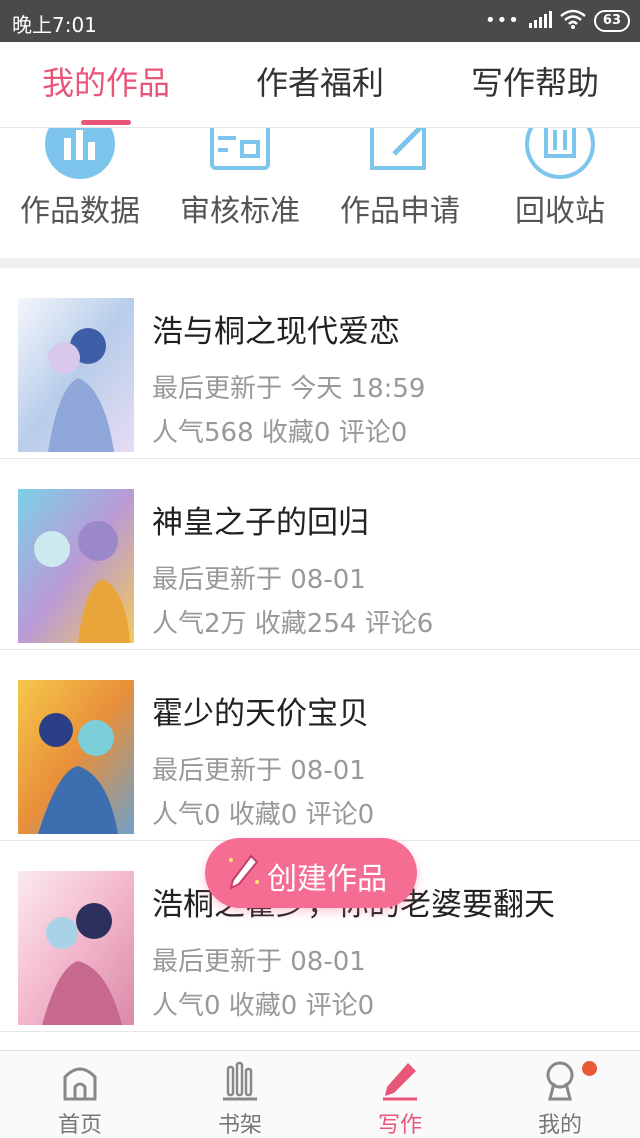 This screenshot has width=640, height=1138. What do you see at coordinates (399, 1125) in the screenshot?
I see `nav-label: 写作` at bounding box center [399, 1125].